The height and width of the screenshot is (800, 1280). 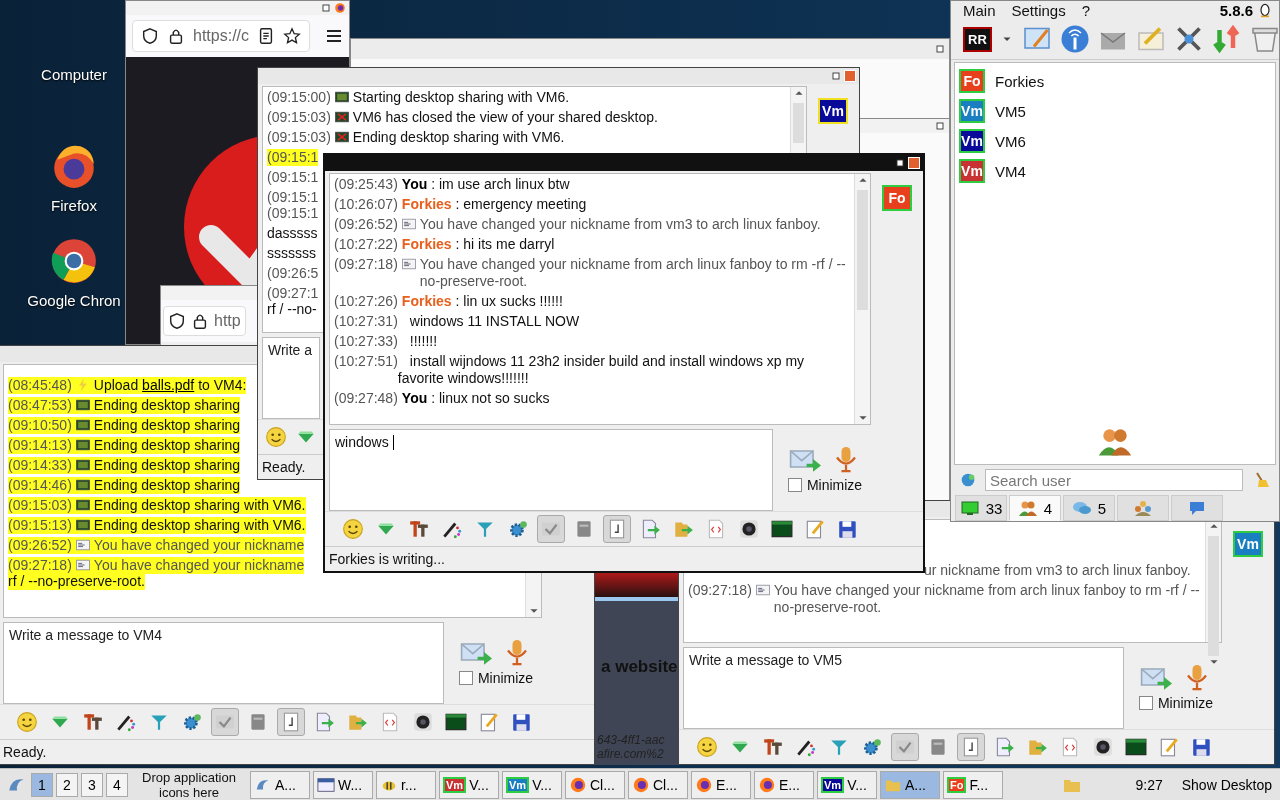 What do you see at coordinates (505, 117) in the screenshot?
I see `message-text: VM6 has closed the view of your shared desktop.` at bounding box center [505, 117].